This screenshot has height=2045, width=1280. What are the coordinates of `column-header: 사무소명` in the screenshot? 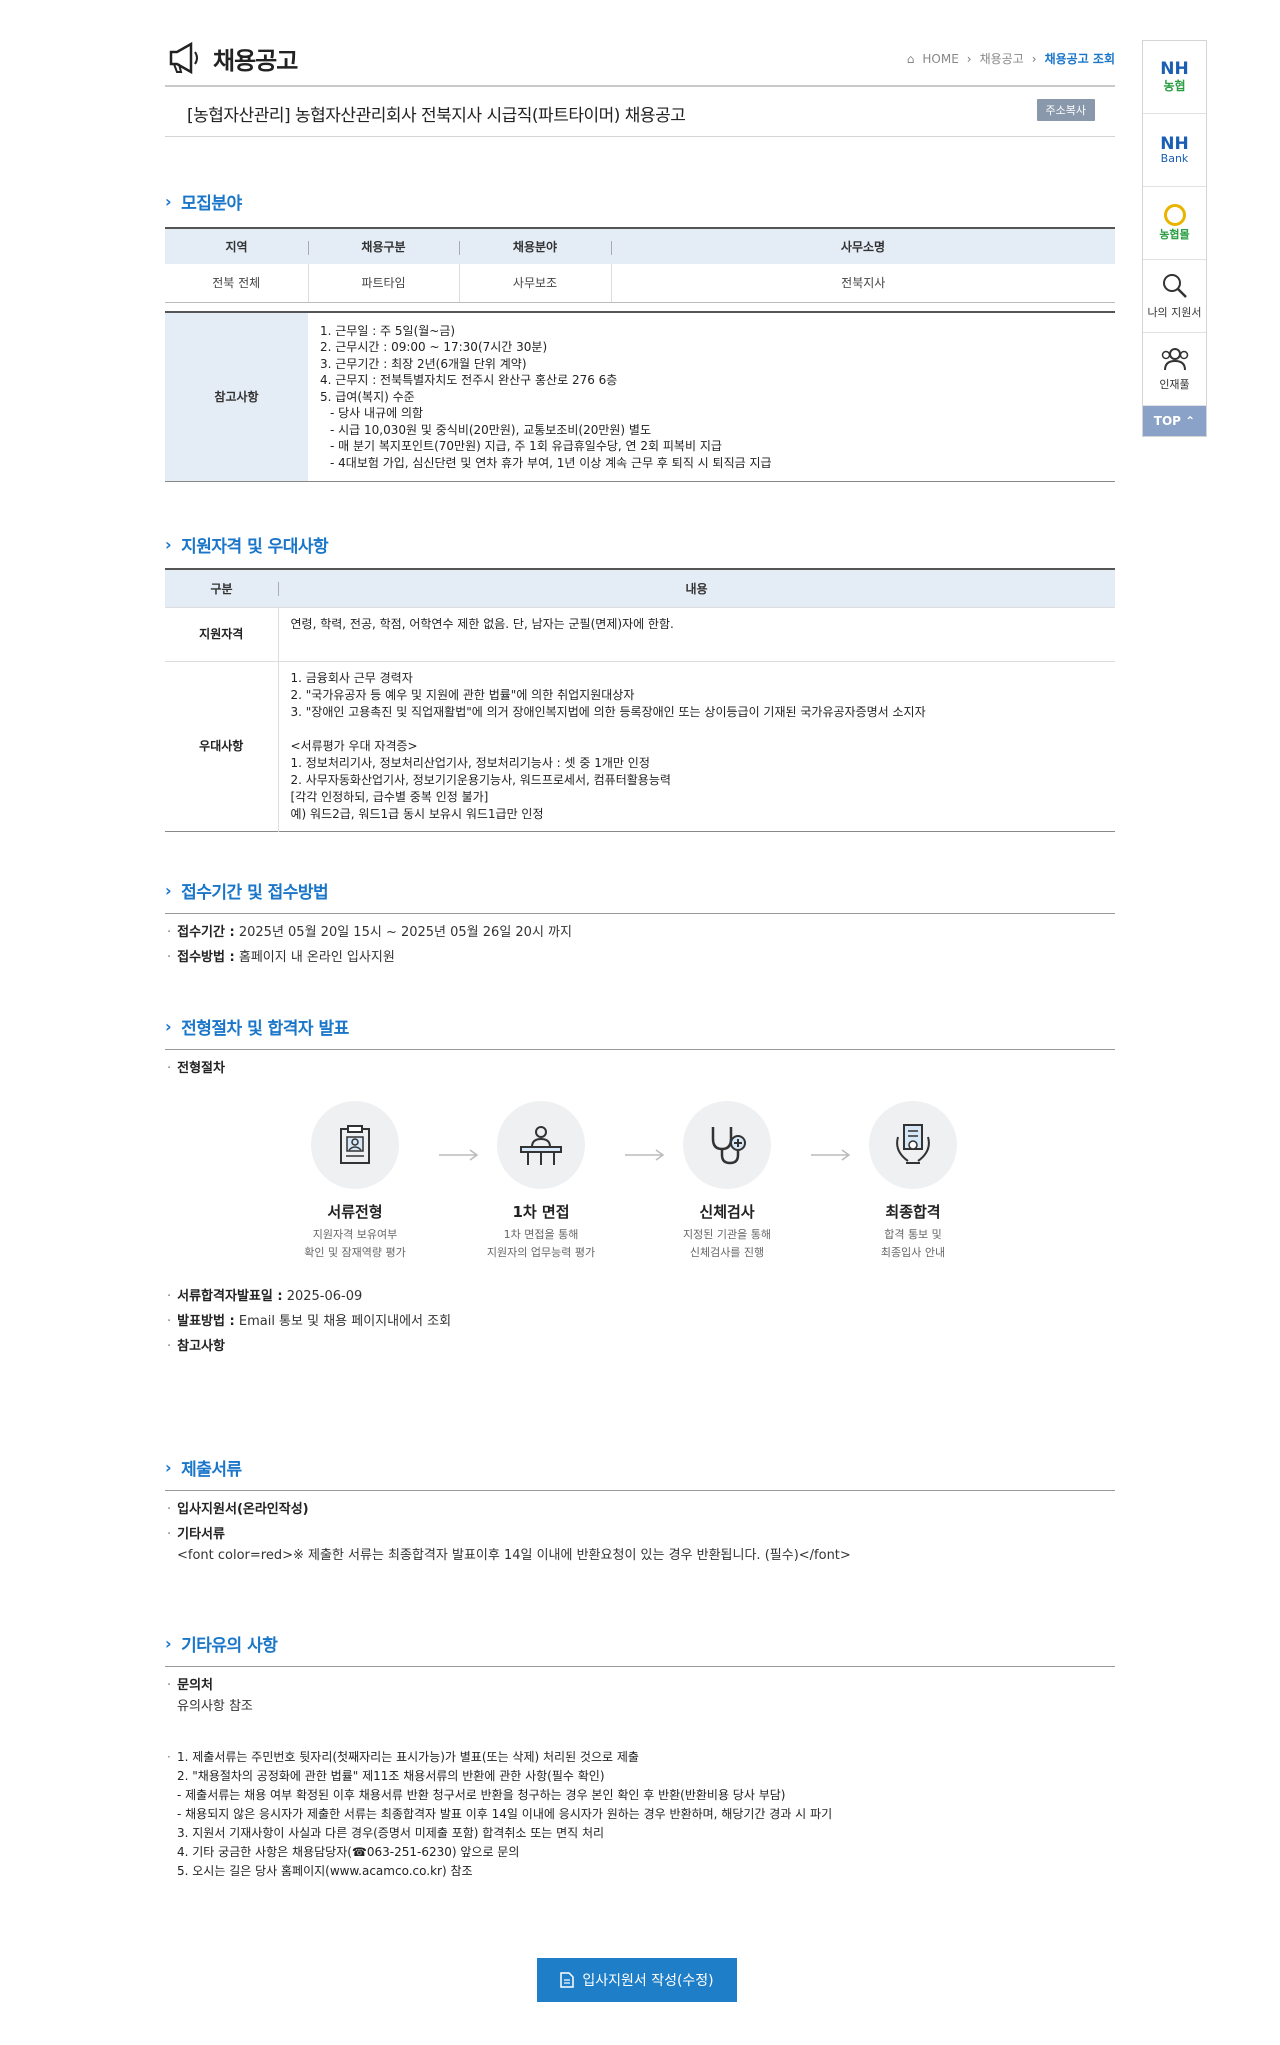 It's located at (863, 246).